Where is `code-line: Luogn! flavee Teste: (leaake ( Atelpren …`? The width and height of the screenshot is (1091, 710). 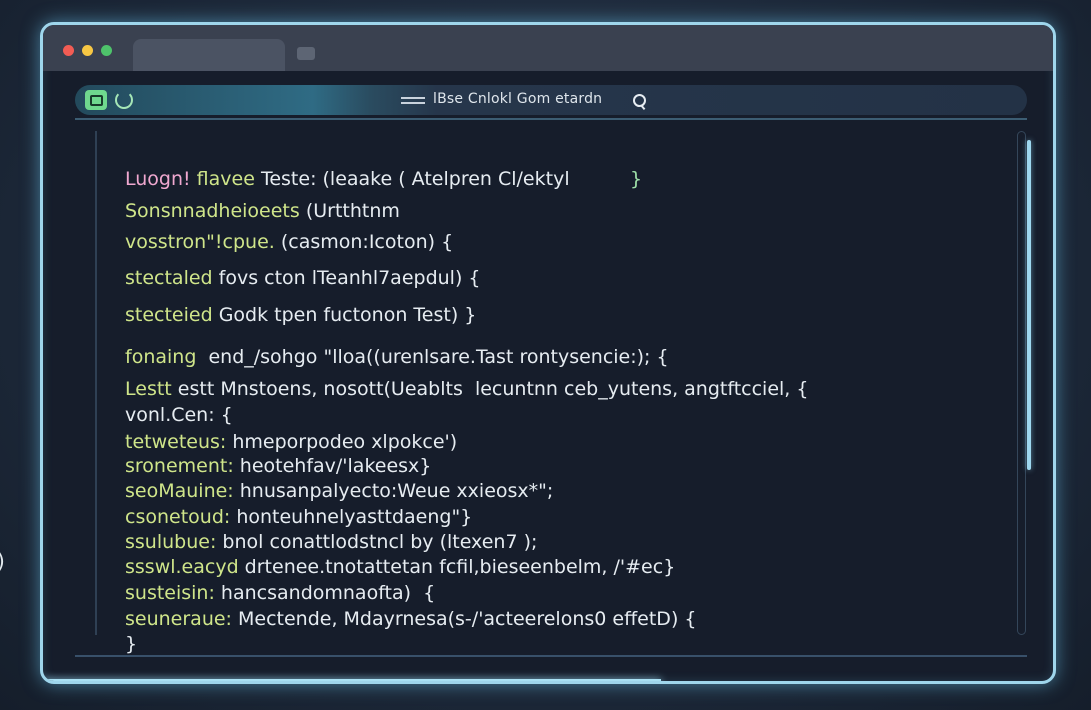 code-line: Luogn! flavee Teste: (leaake ( Atelpren … is located at coordinates (383, 179).